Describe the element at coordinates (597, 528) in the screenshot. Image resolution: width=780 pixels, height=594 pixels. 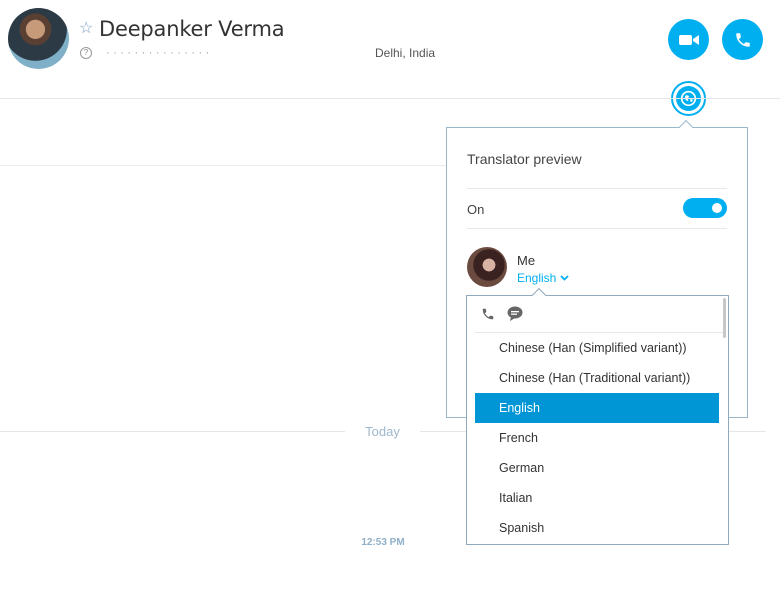
I see `language-option: Spanish` at that location.